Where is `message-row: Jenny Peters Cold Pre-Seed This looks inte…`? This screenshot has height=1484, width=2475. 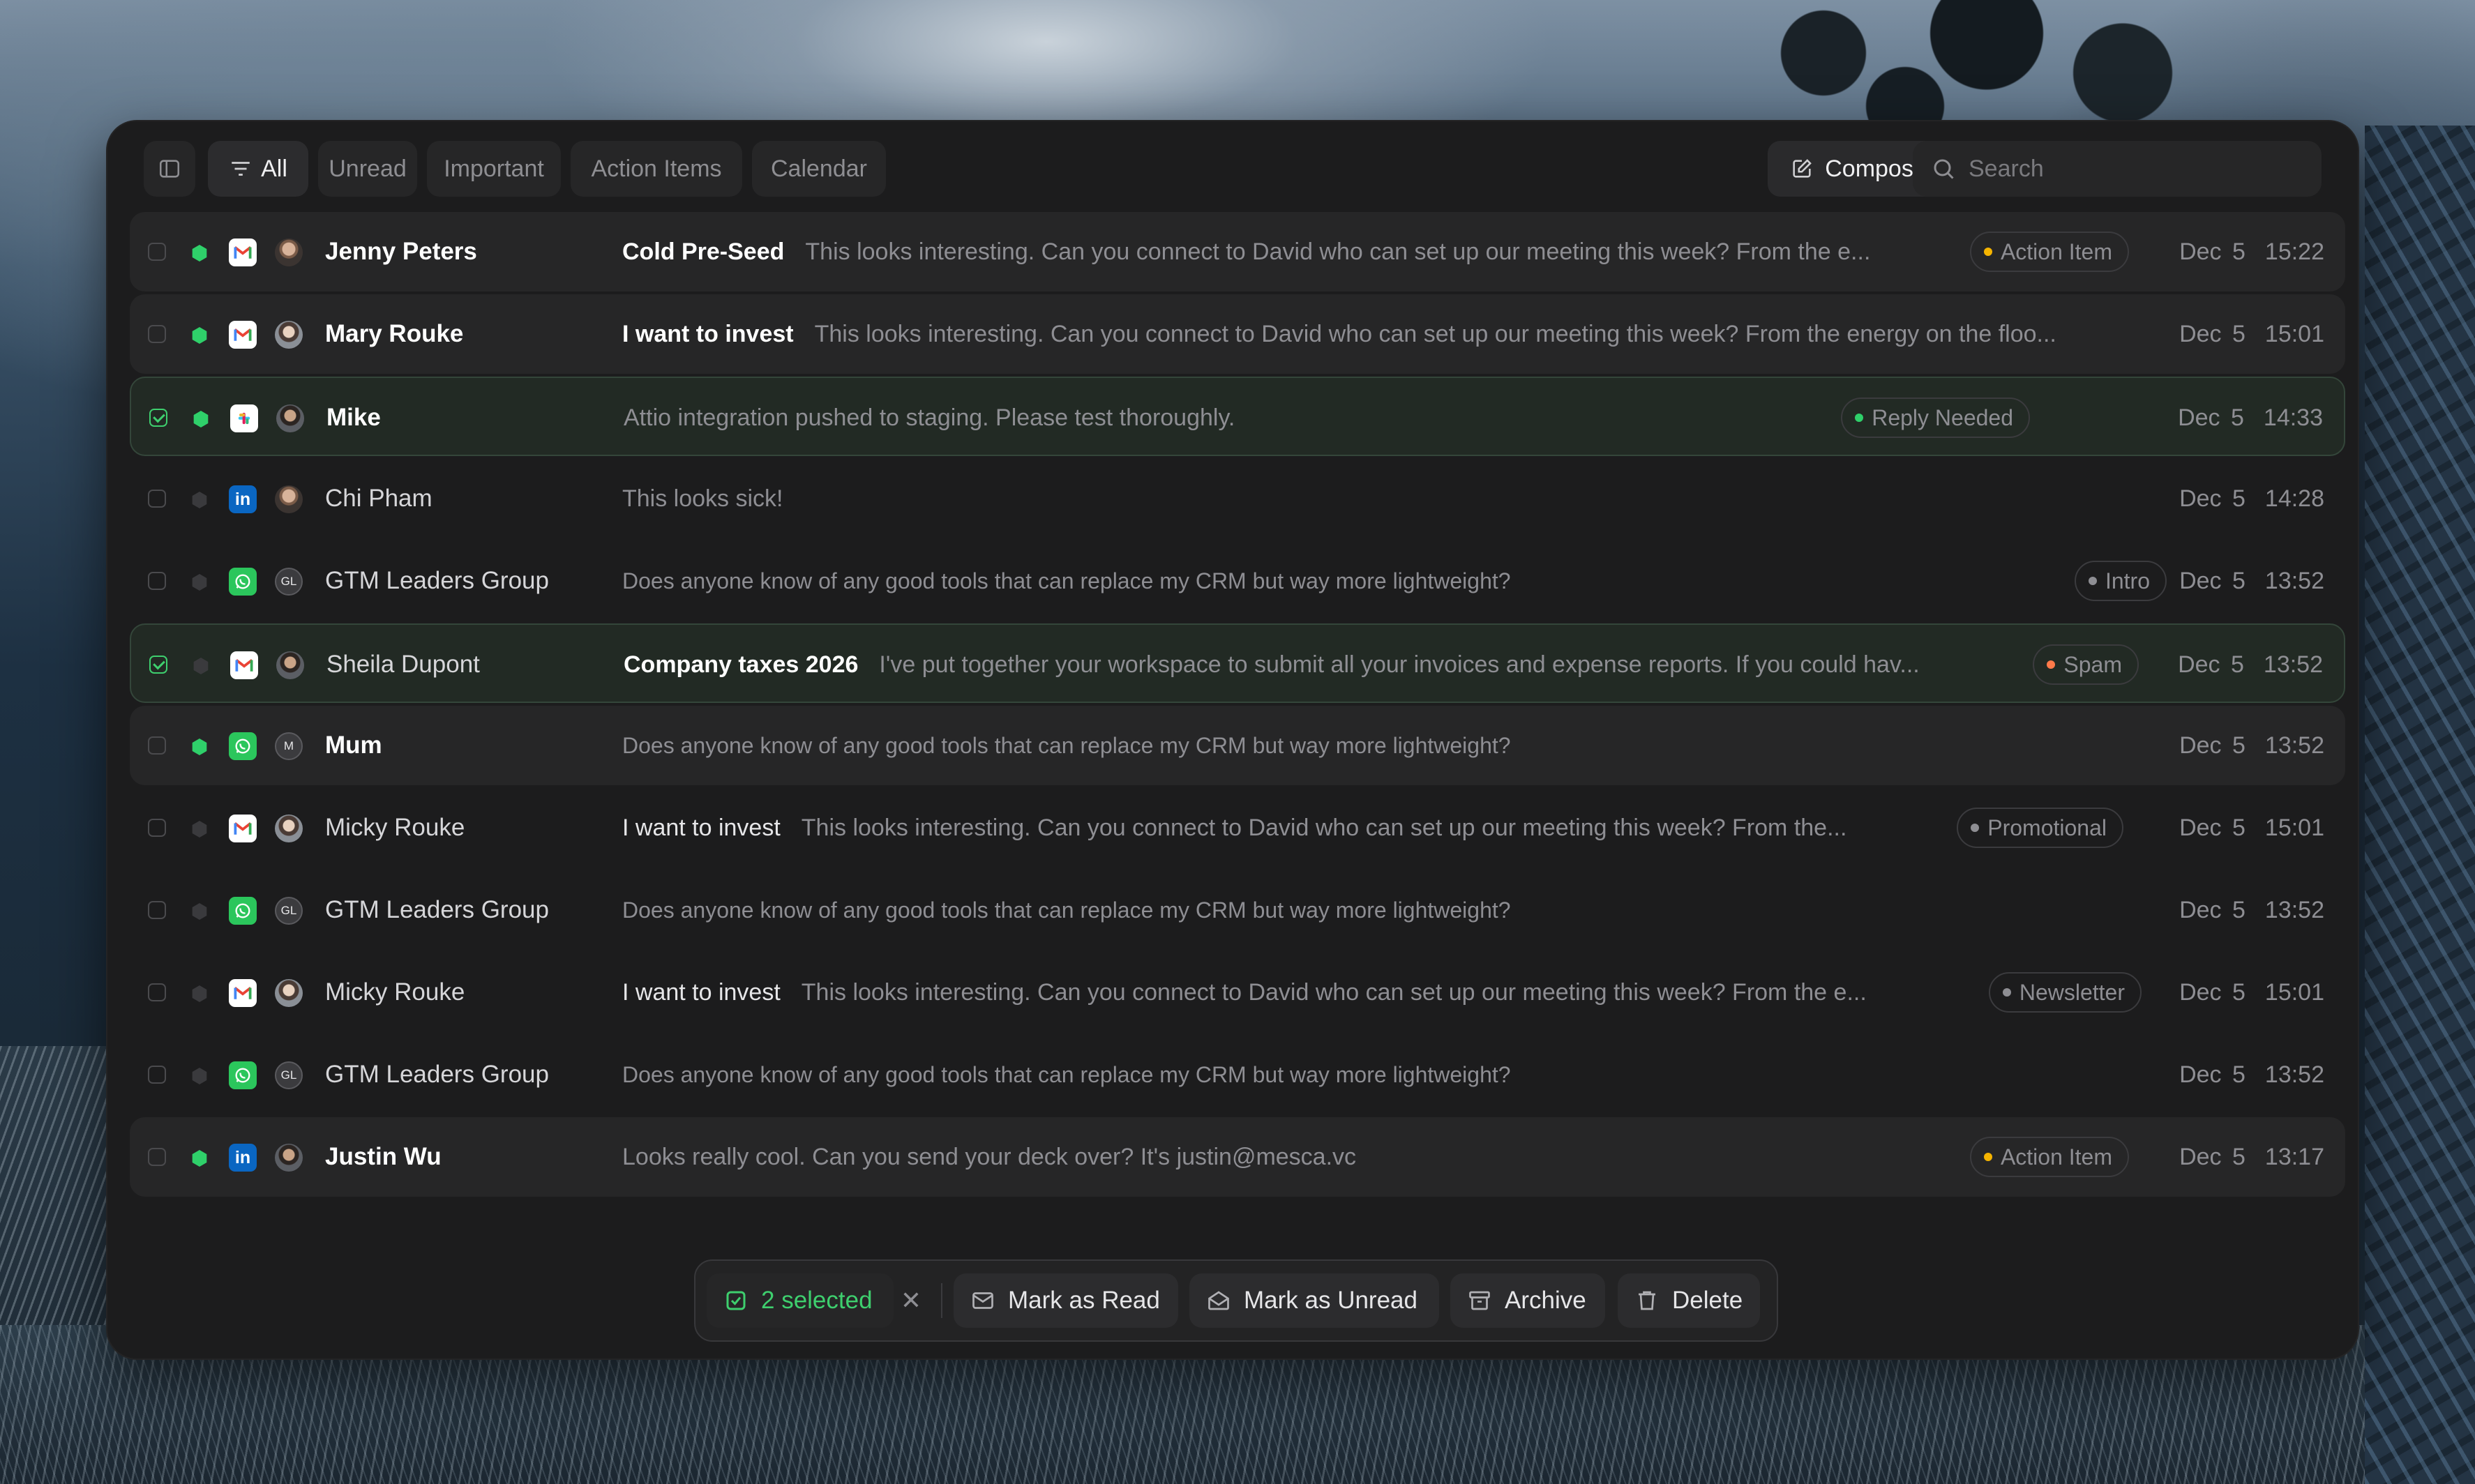 message-row: Jenny Peters Cold Pre-Seed This looks inte… is located at coordinates (1237, 252).